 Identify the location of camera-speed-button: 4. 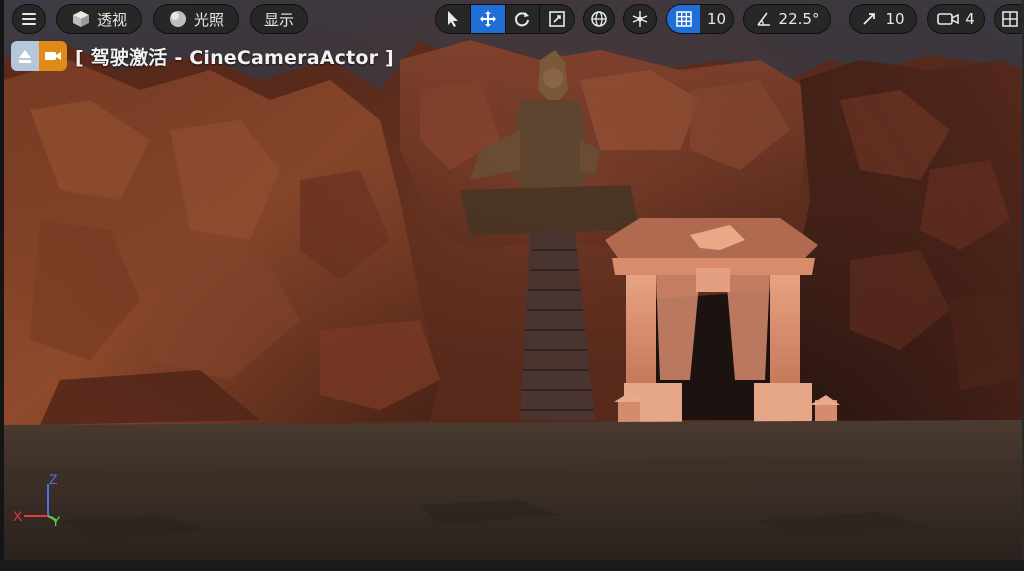
(956, 19).